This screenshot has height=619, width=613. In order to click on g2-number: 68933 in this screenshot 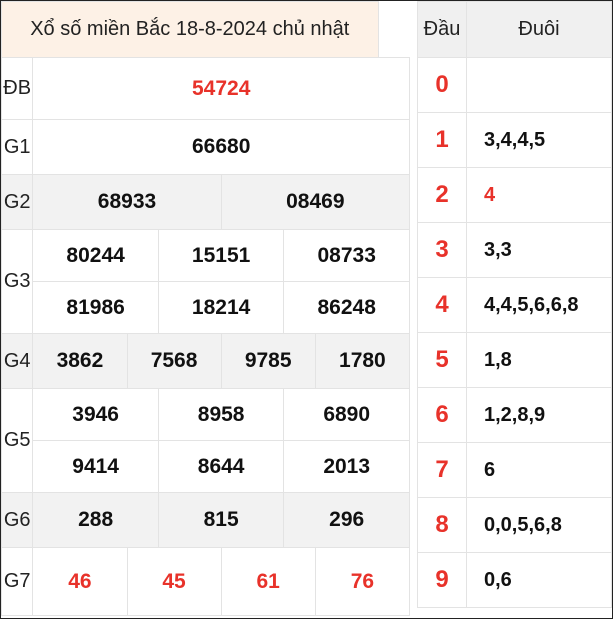, I will do `click(127, 202)`.